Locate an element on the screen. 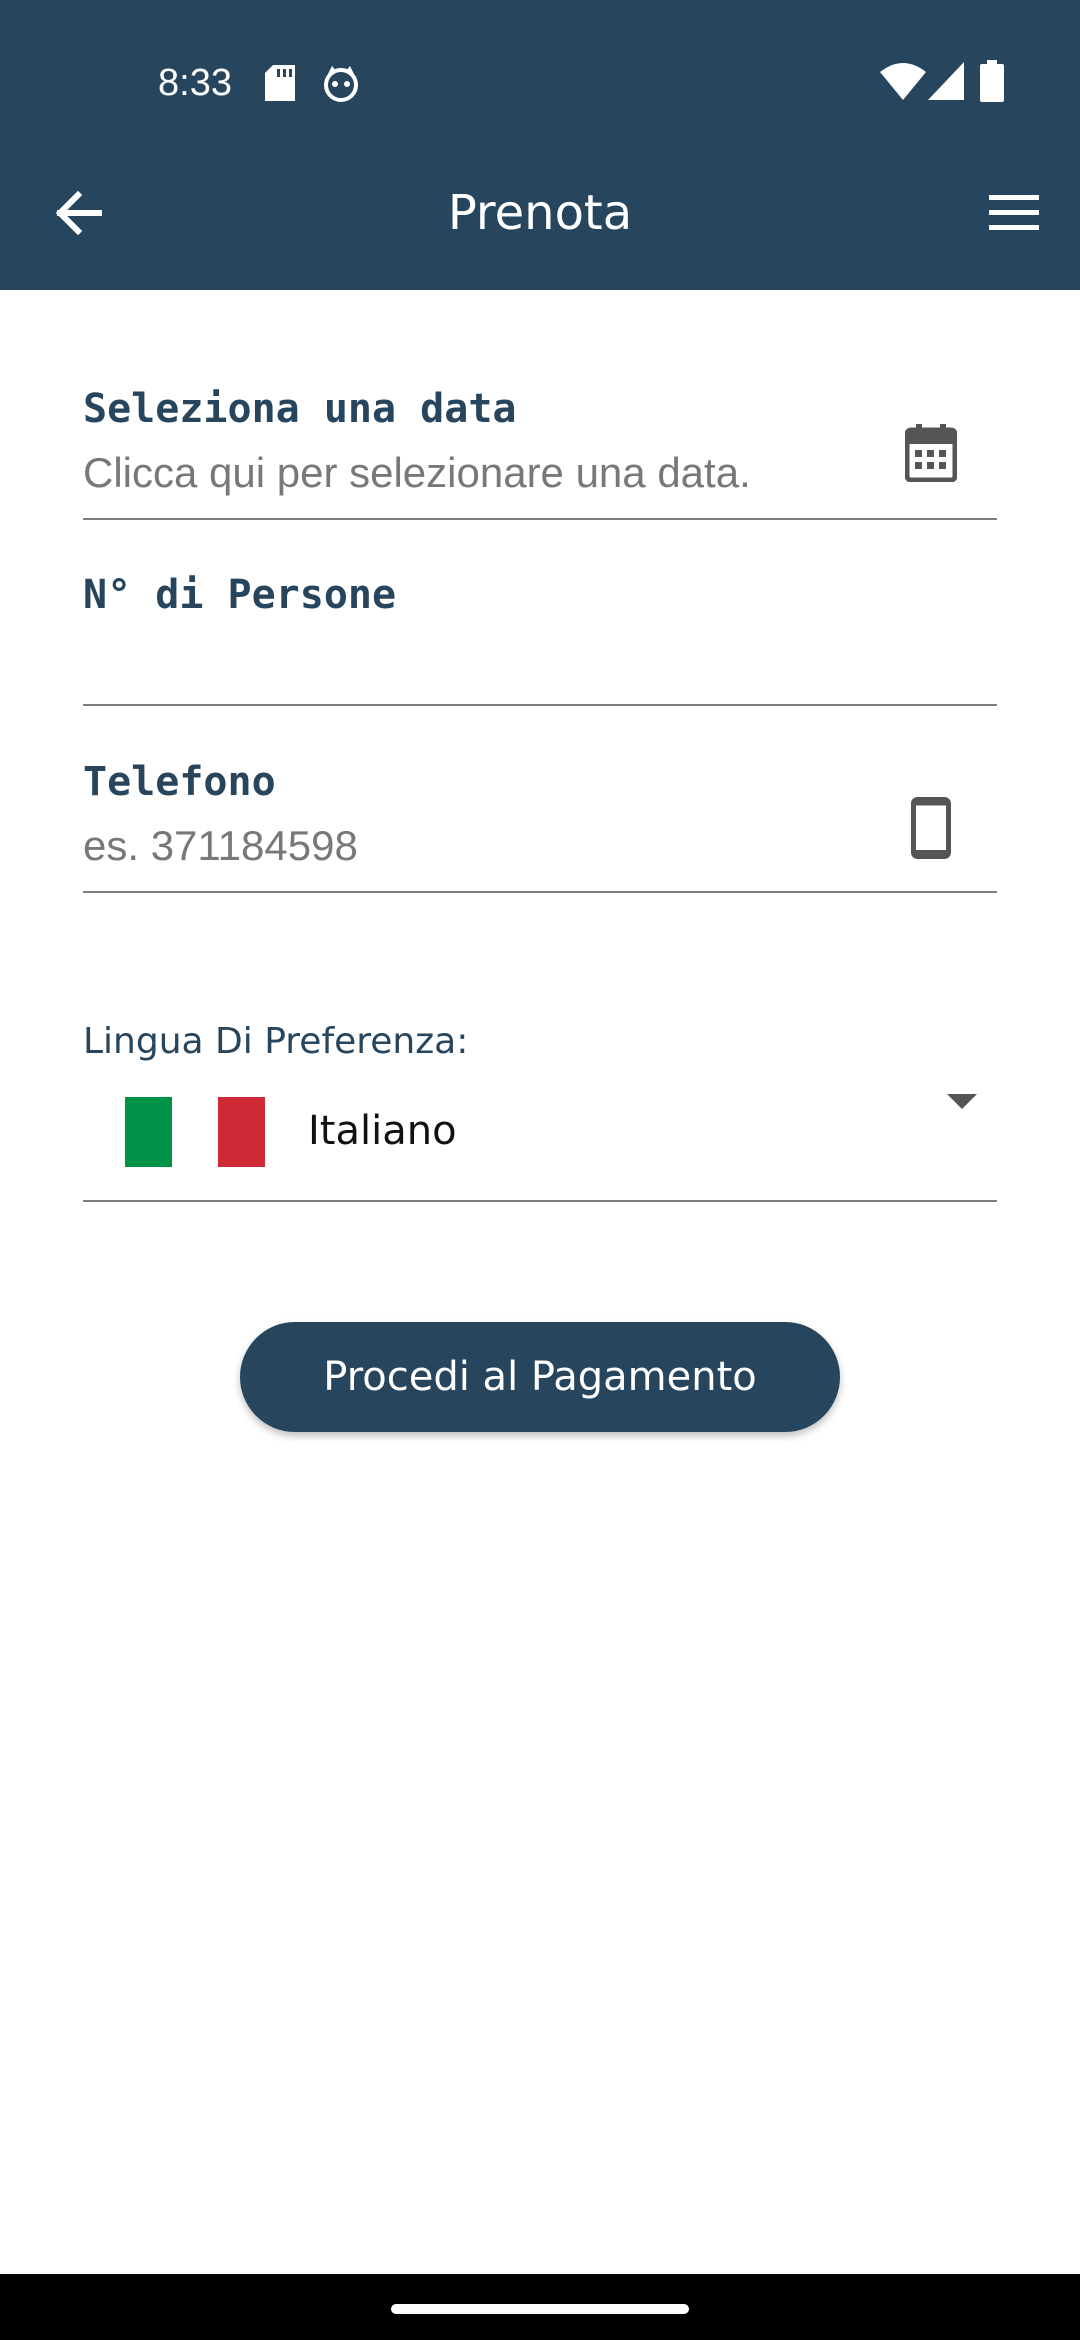  phone-field: Telefono es. 371184598 is located at coordinates (540, 823).